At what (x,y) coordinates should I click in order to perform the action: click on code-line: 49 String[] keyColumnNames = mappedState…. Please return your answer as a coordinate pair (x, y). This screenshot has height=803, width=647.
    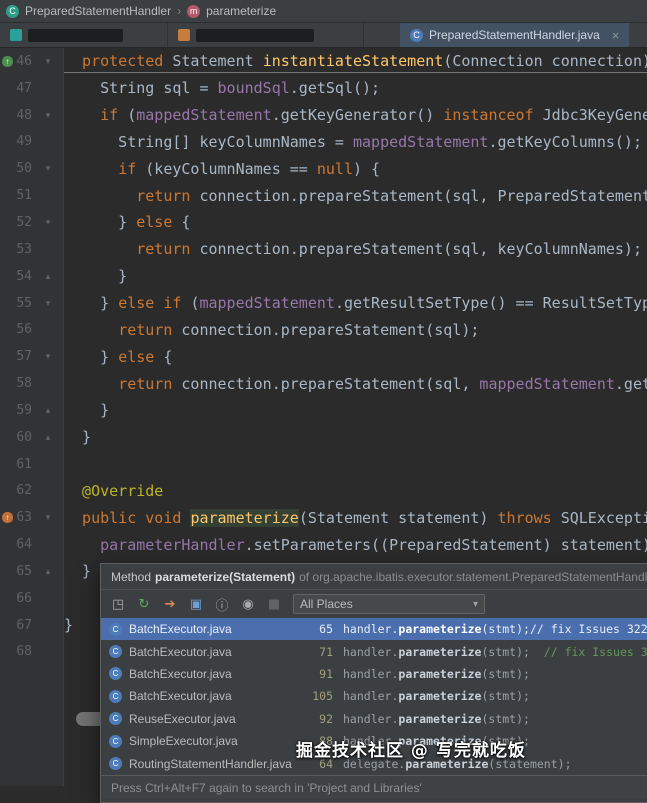
    Looking at the image, I should click on (323, 142).